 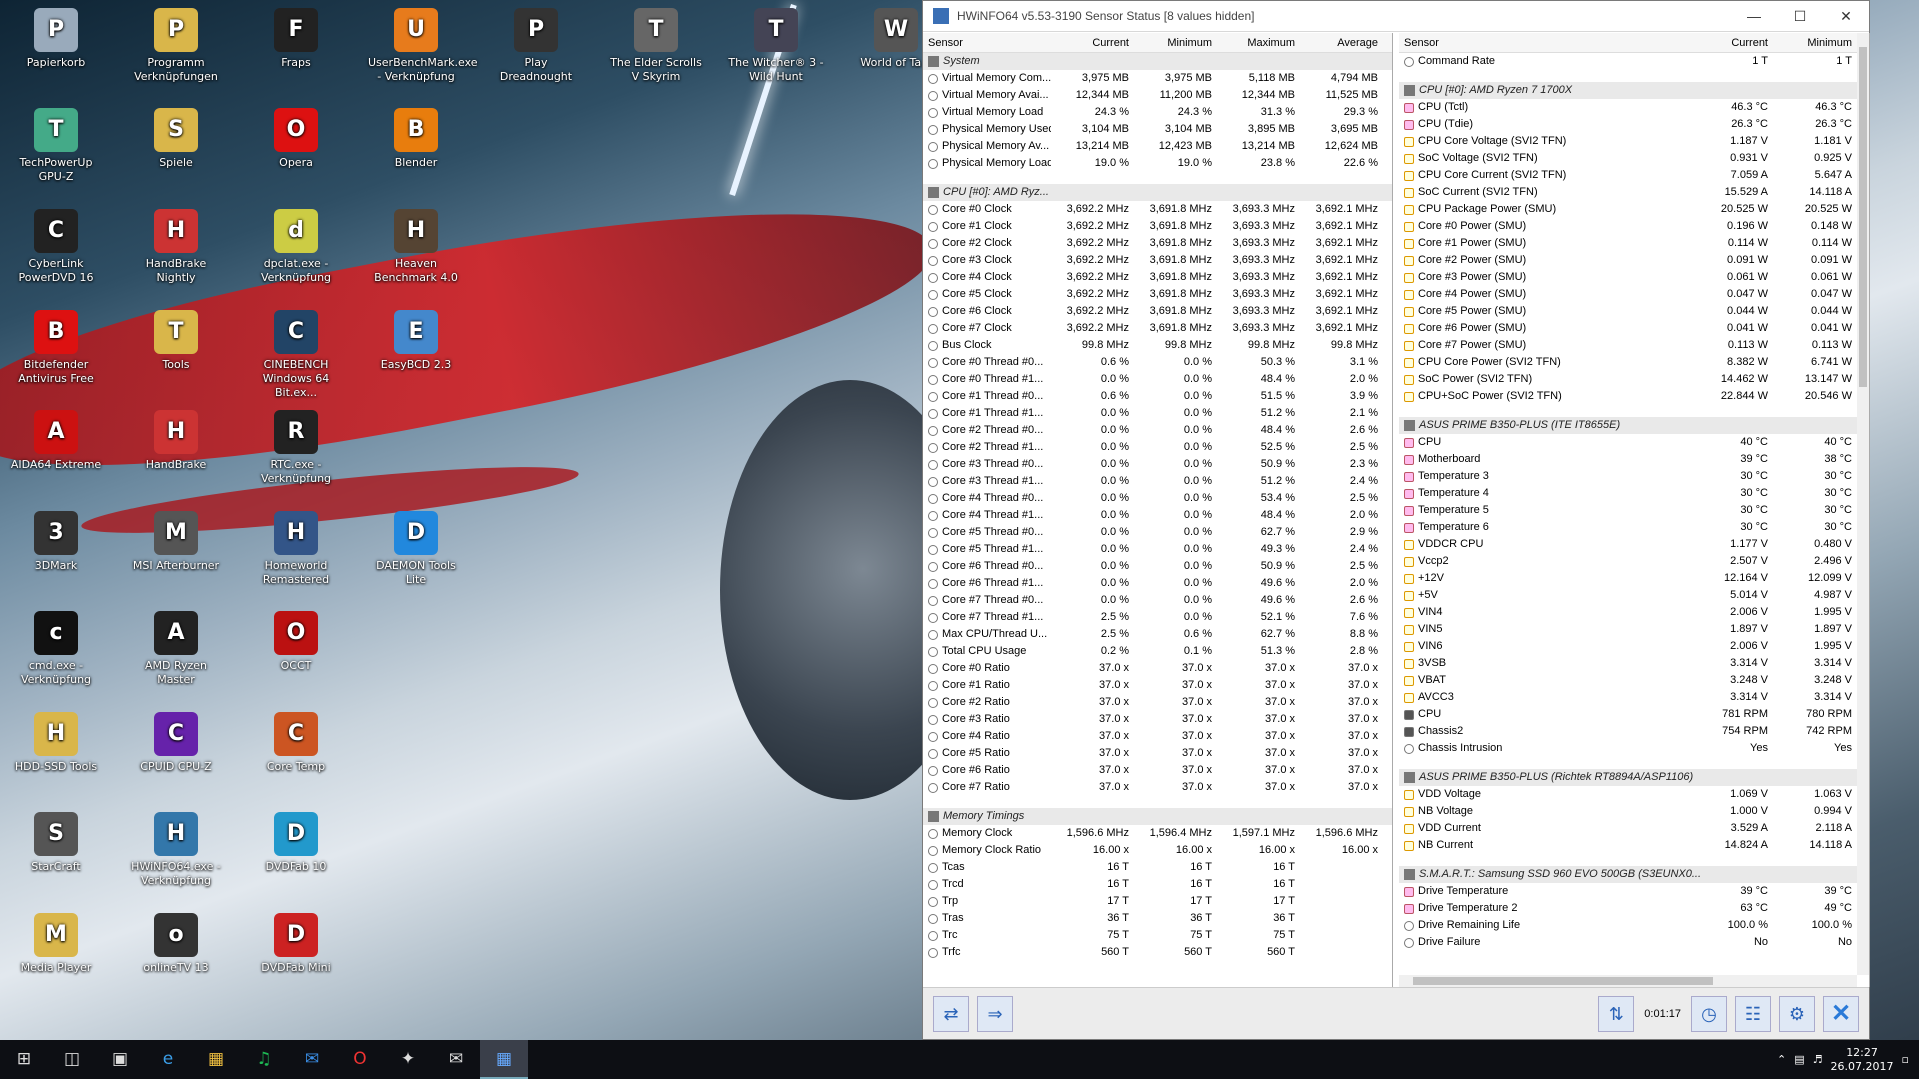 What do you see at coordinates (1634, 612) in the screenshot?
I see `sensor-row: VIN4 2.006 V 1.995 V` at bounding box center [1634, 612].